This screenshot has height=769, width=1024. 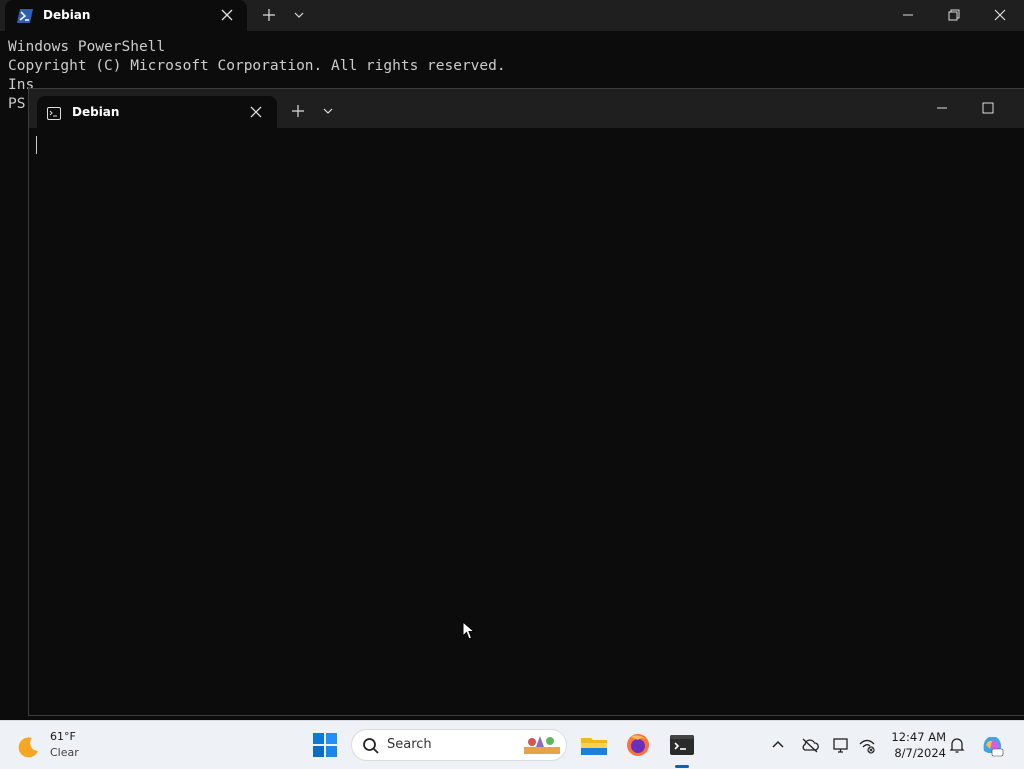 What do you see at coordinates (36, 145) in the screenshot?
I see `terminal-cursor` at bounding box center [36, 145].